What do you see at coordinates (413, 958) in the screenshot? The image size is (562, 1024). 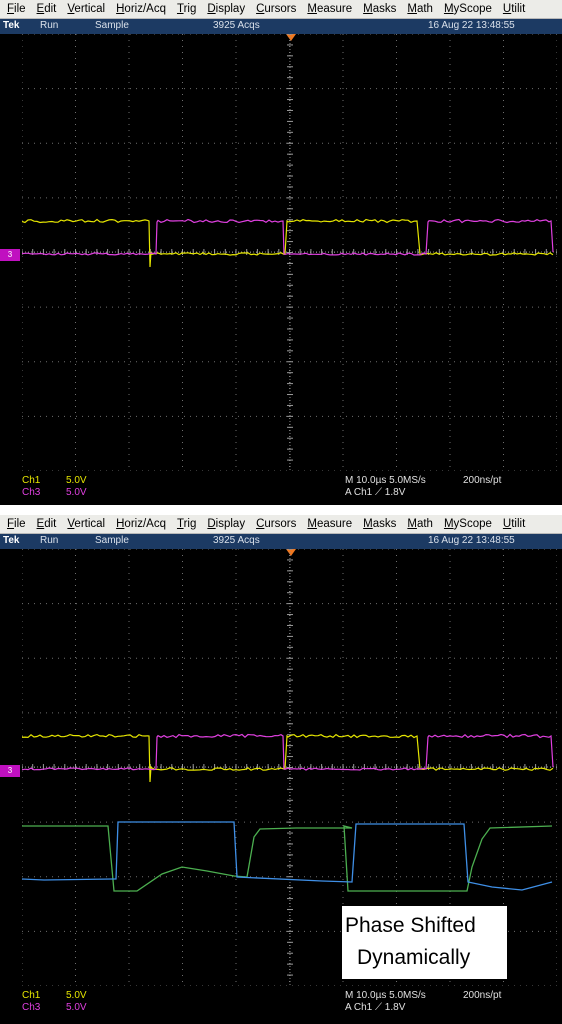 I see `annotation-line-2: Dynamically` at bounding box center [413, 958].